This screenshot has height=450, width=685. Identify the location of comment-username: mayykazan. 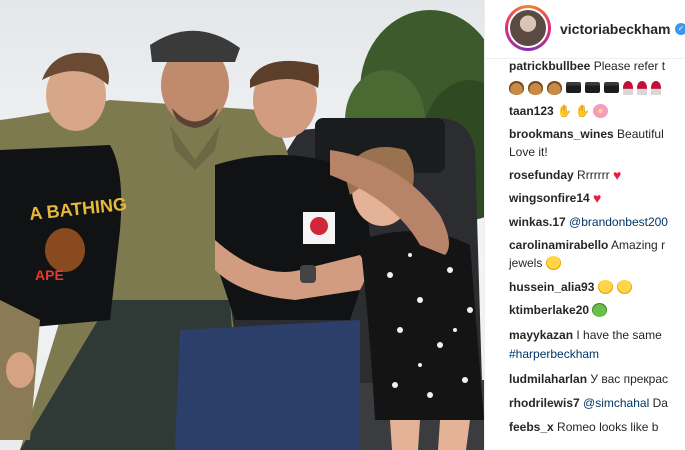
(541, 335).